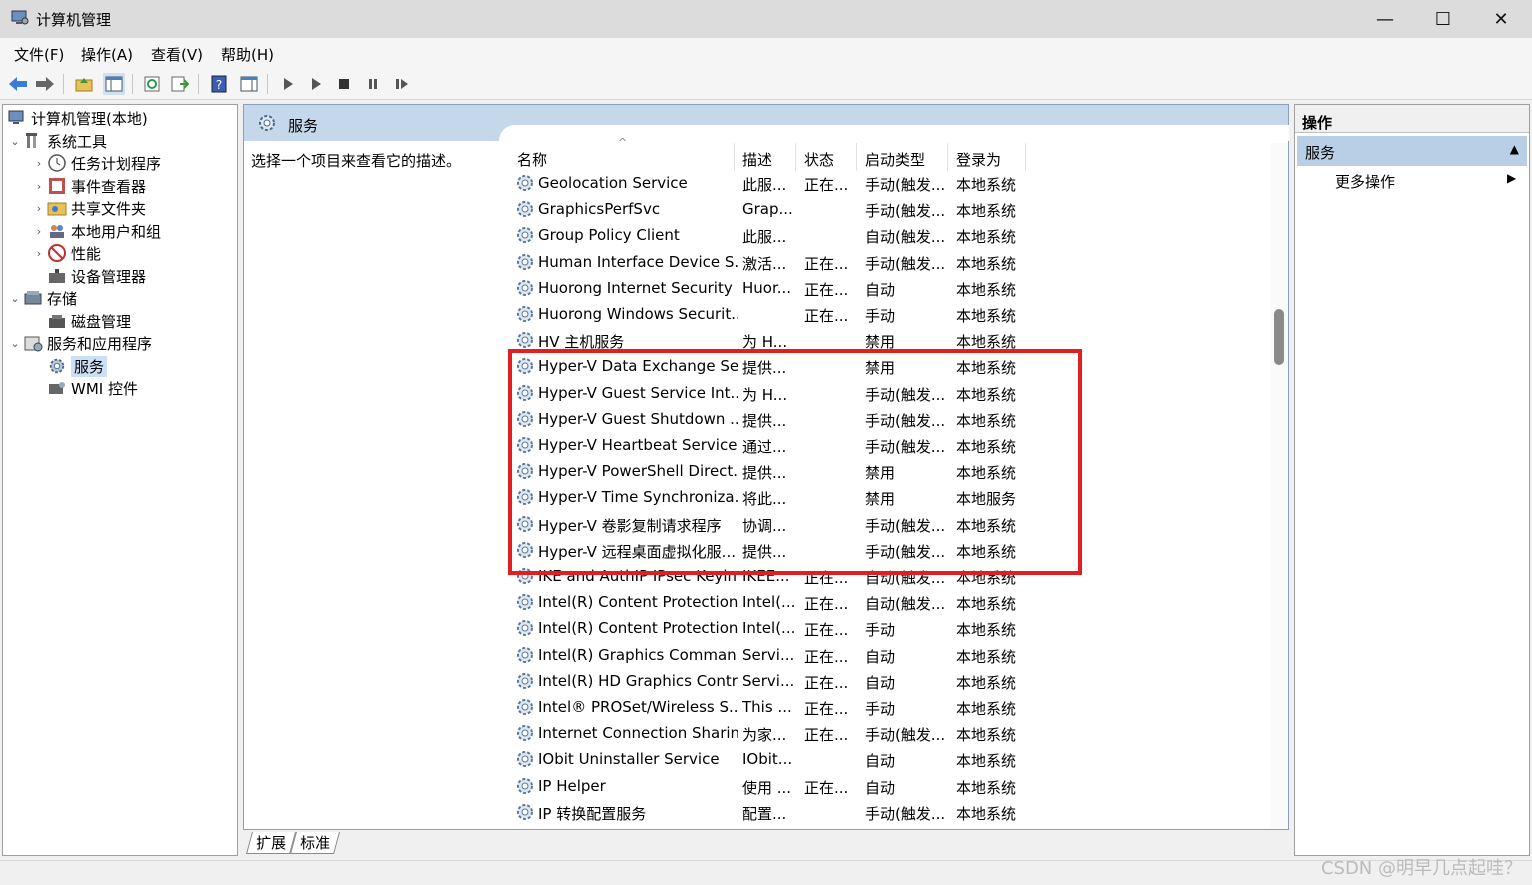 Image resolution: width=1532 pixels, height=885 pixels. What do you see at coordinates (1365, 181) in the screenshot?
I see `more-actions-item: 更多操作` at bounding box center [1365, 181].